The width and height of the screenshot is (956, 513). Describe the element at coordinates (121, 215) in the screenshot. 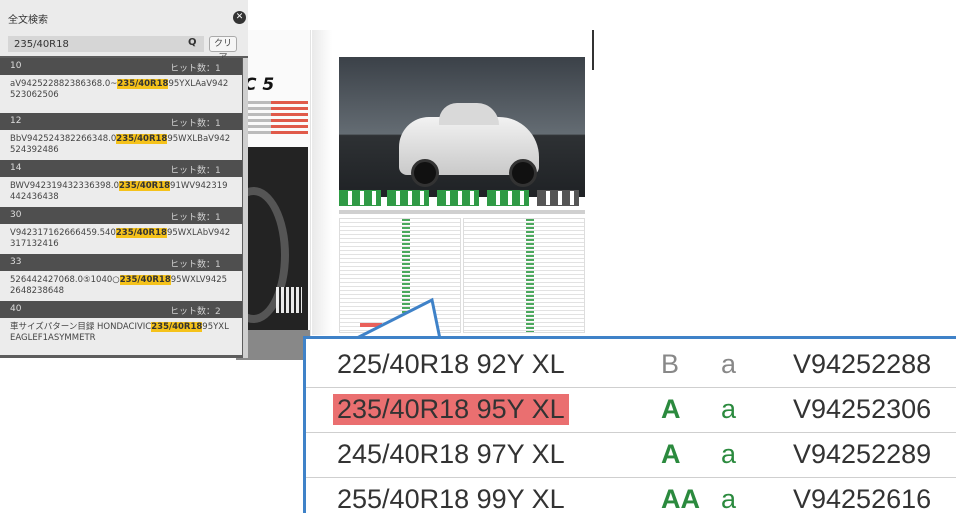

I see `result-header: 30 ヒット数：1` at that location.